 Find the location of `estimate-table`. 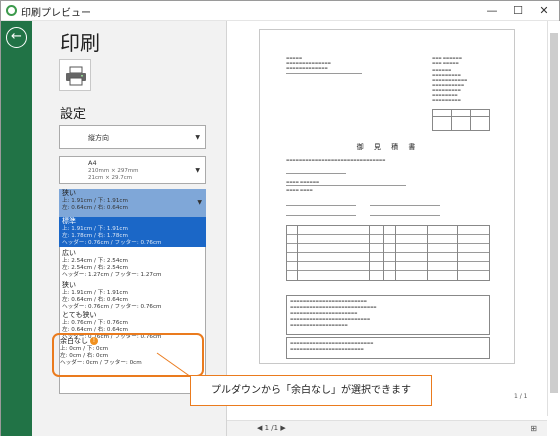

estimate-table is located at coordinates (388, 253).